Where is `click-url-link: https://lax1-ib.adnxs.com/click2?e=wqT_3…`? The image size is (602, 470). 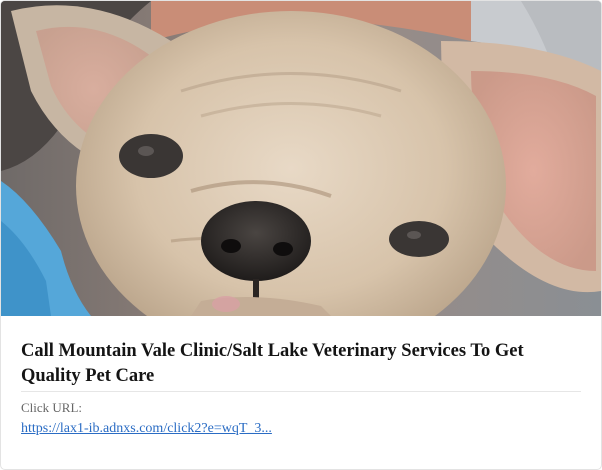 click-url-link: https://lax1-ib.adnxs.com/click2?e=wqT_3… is located at coordinates (146, 429).